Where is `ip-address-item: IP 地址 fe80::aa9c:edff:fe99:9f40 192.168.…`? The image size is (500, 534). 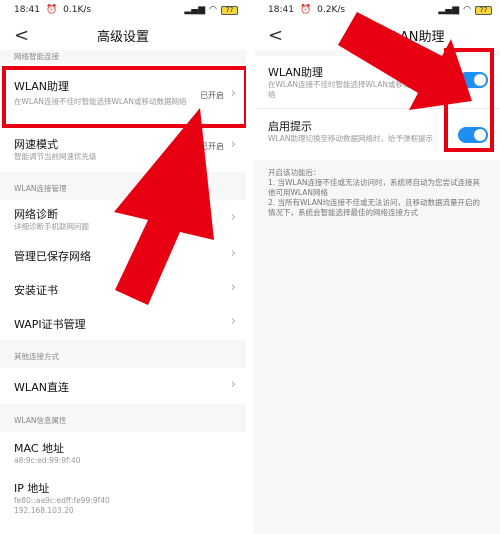
ip-address-item: IP 地址 fe80::aa9c:edff:fe99:9f40 192.168.… is located at coordinates (123, 495).